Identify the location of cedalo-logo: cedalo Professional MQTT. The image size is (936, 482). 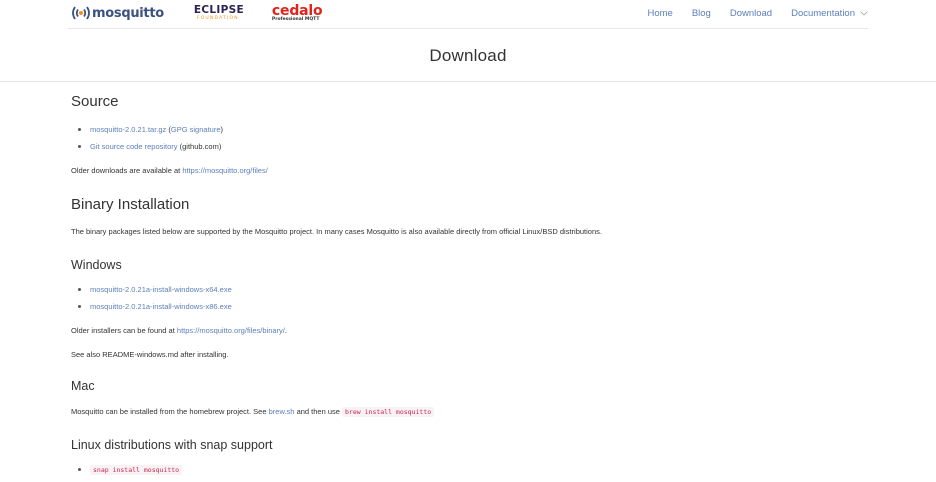
(297, 13).